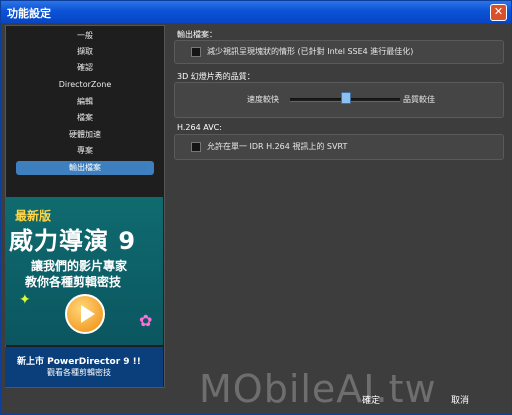 This screenshot has width=512, height=415. I want to click on section-3d-label: 3D 幻燈片秀的品質：, so click(216, 76).